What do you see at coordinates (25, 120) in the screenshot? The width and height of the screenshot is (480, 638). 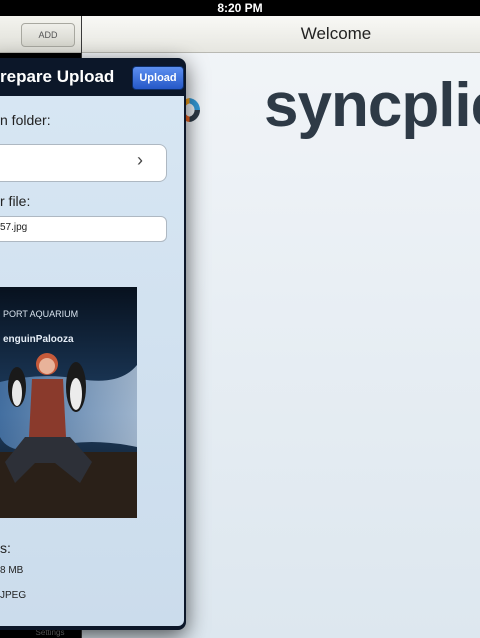 I see `folder-label: n folder:` at bounding box center [25, 120].